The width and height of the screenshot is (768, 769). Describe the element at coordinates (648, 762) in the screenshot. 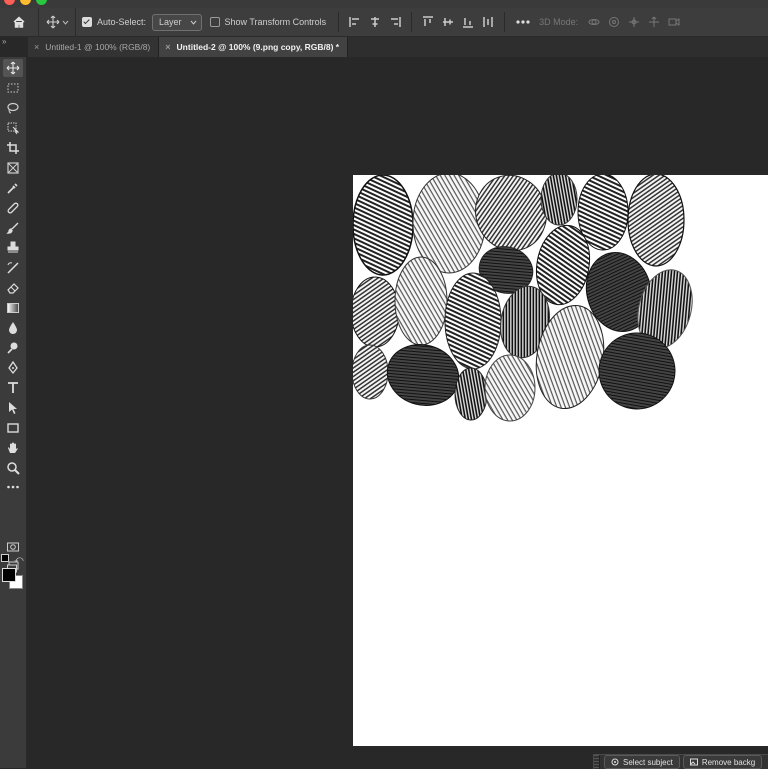

I see `select-subject-label: Select subject` at that location.